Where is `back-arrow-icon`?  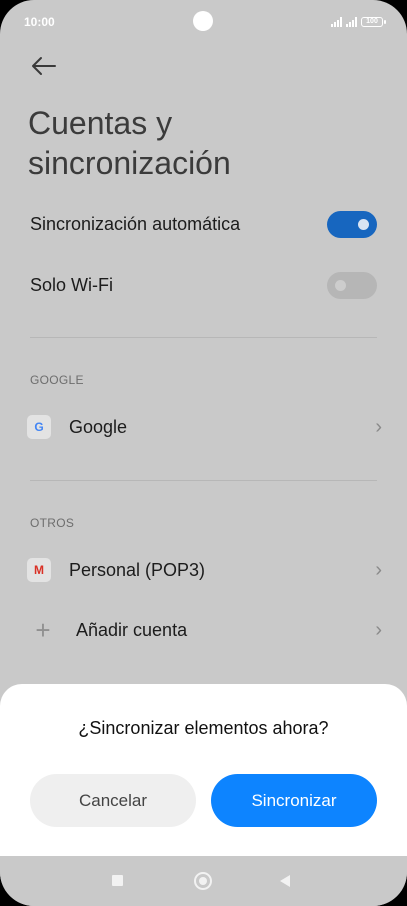 back-arrow-icon is located at coordinates (44, 66).